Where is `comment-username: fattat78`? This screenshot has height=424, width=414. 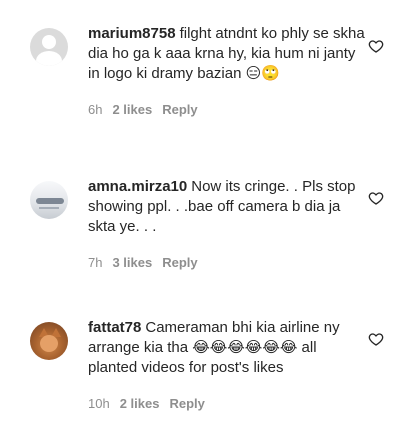 comment-username: fattat78 is located at coordinates (114, 327).